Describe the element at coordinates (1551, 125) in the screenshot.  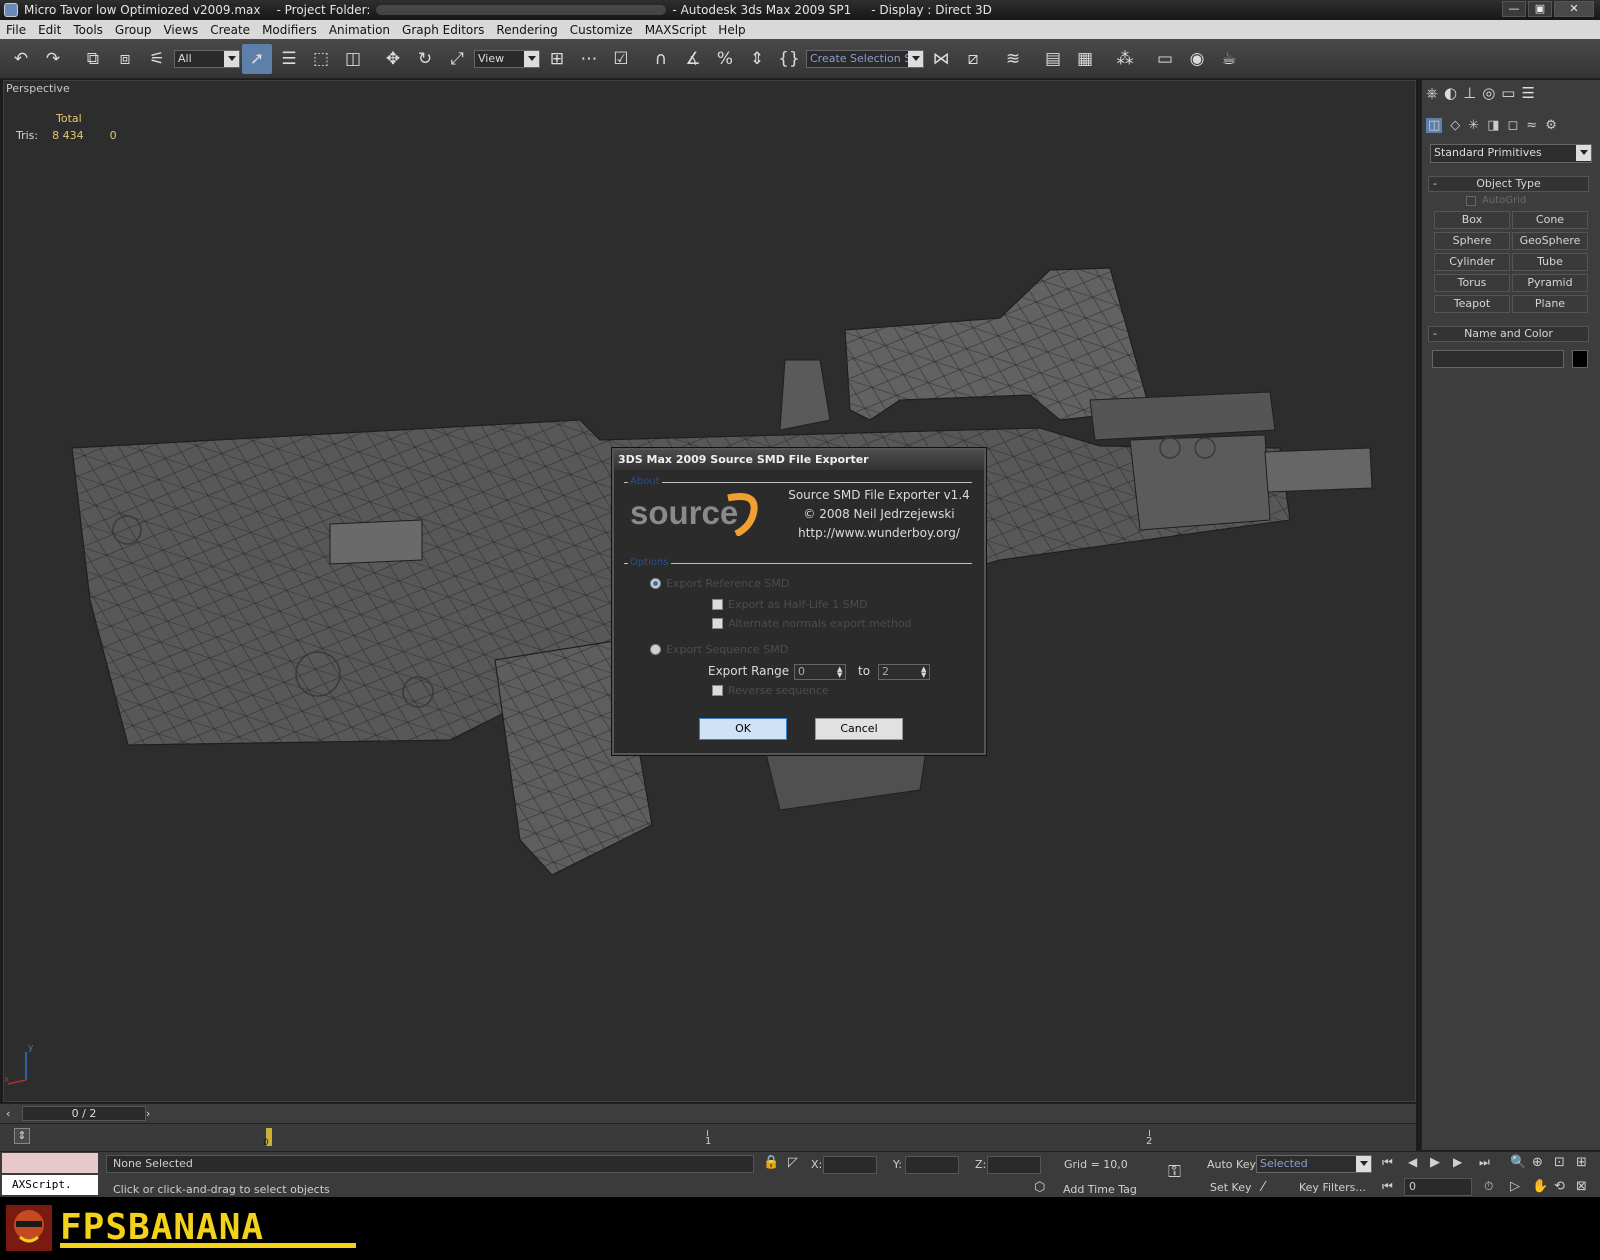
I see `systems-category-icon: ⚙` at that location.